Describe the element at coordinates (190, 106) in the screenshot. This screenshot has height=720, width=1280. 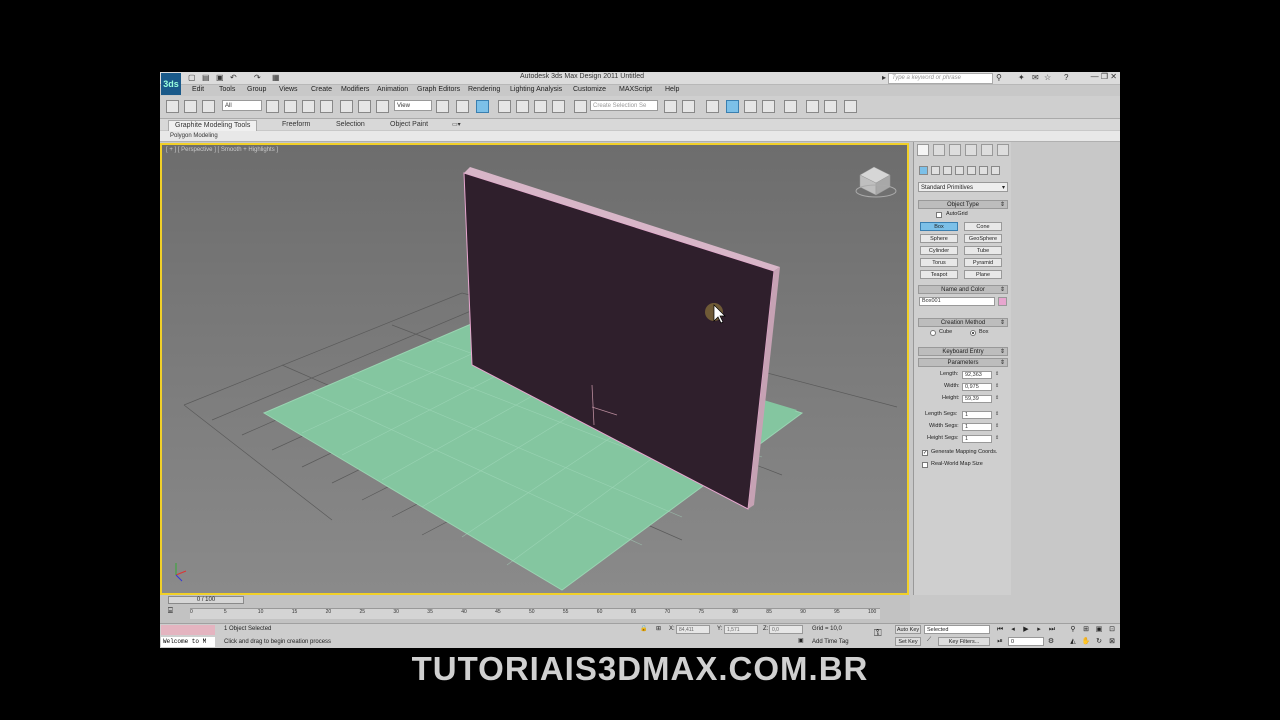
I see `unlink-icon` at that location.